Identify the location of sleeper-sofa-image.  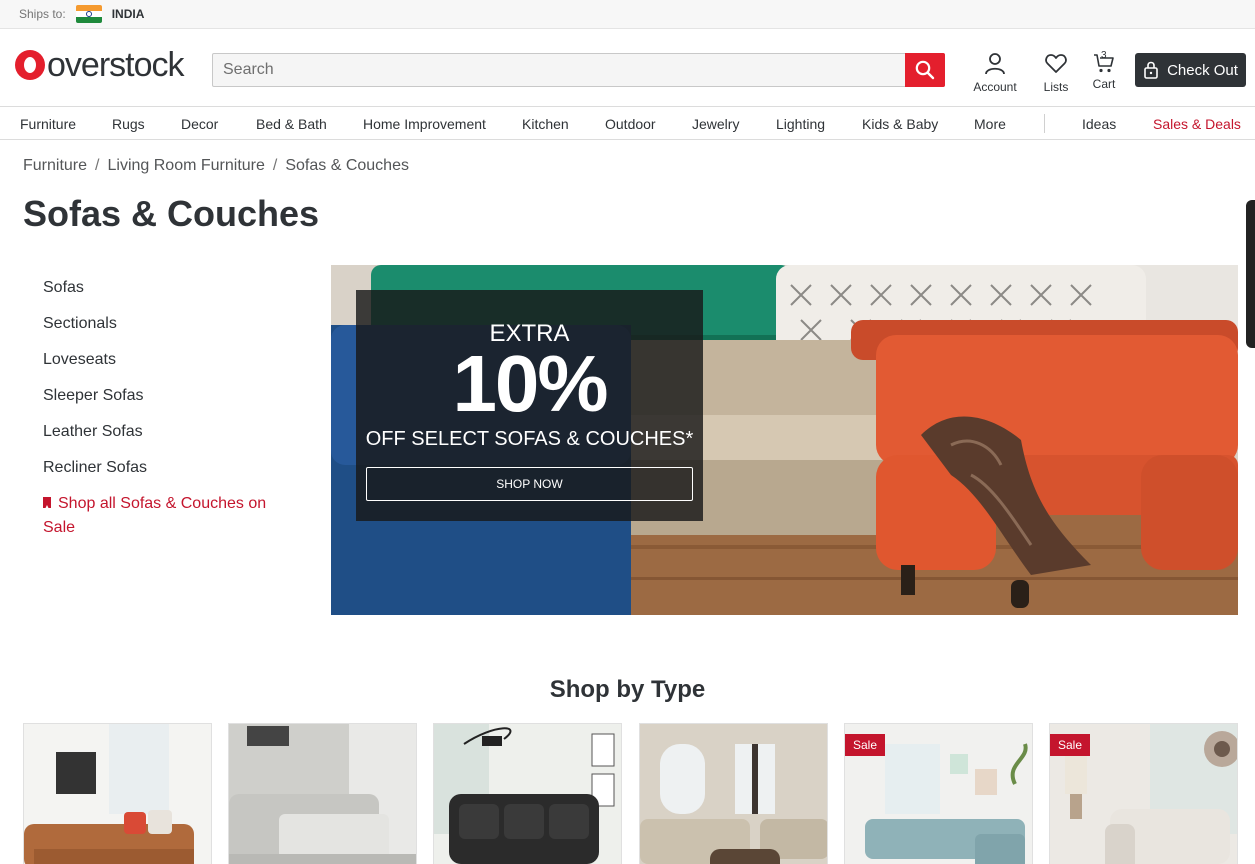
(322, 794).